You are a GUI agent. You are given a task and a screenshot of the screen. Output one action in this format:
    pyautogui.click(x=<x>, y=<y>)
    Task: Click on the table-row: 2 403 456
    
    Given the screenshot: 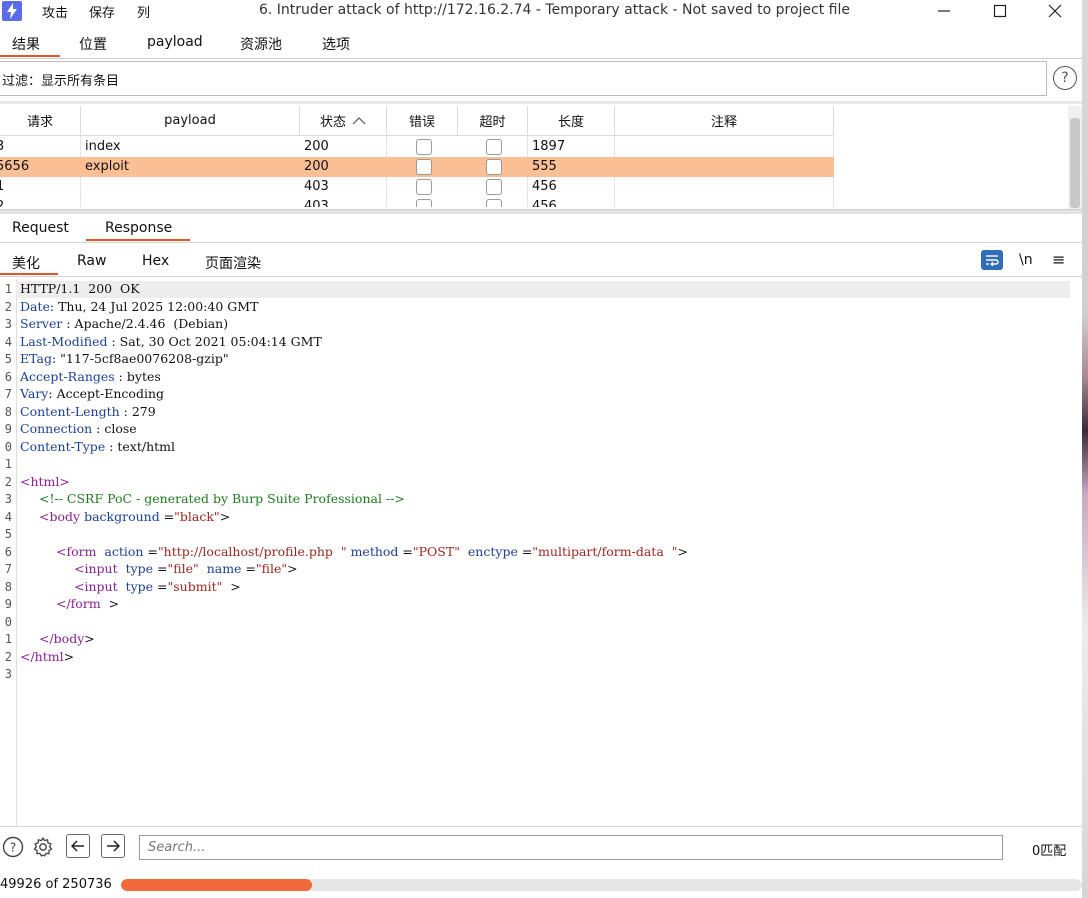 What is the action you would take?
    pyautogui.click(x=417, y=202)
    